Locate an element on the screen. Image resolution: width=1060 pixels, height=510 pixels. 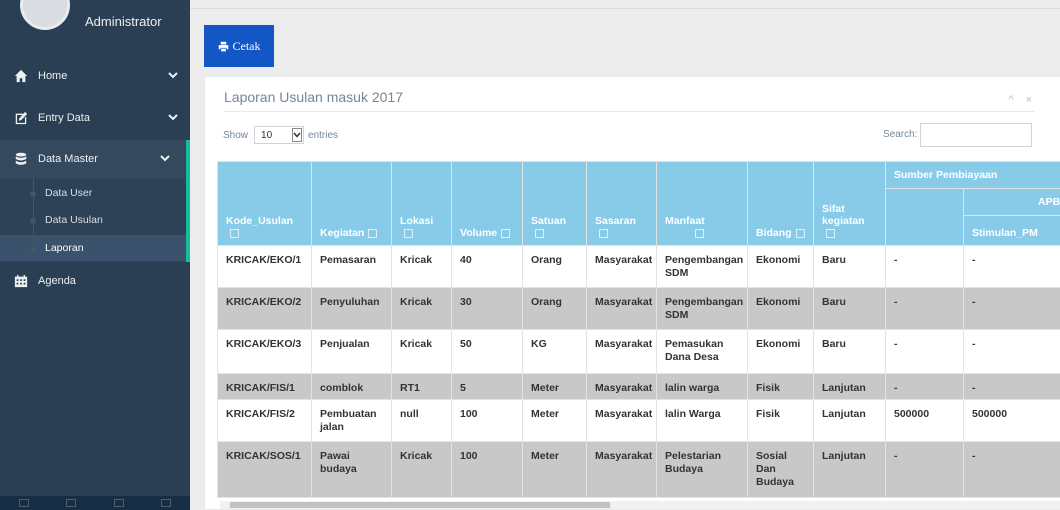
cell: lalin Warga is located at coordinates (702, 420).